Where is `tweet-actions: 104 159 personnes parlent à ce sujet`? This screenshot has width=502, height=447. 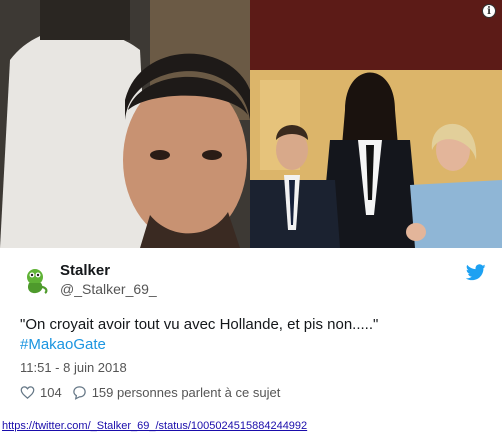
tweet-actions: 104 159 personnes parlent à ce sujet is located at coordinates (150, 392).